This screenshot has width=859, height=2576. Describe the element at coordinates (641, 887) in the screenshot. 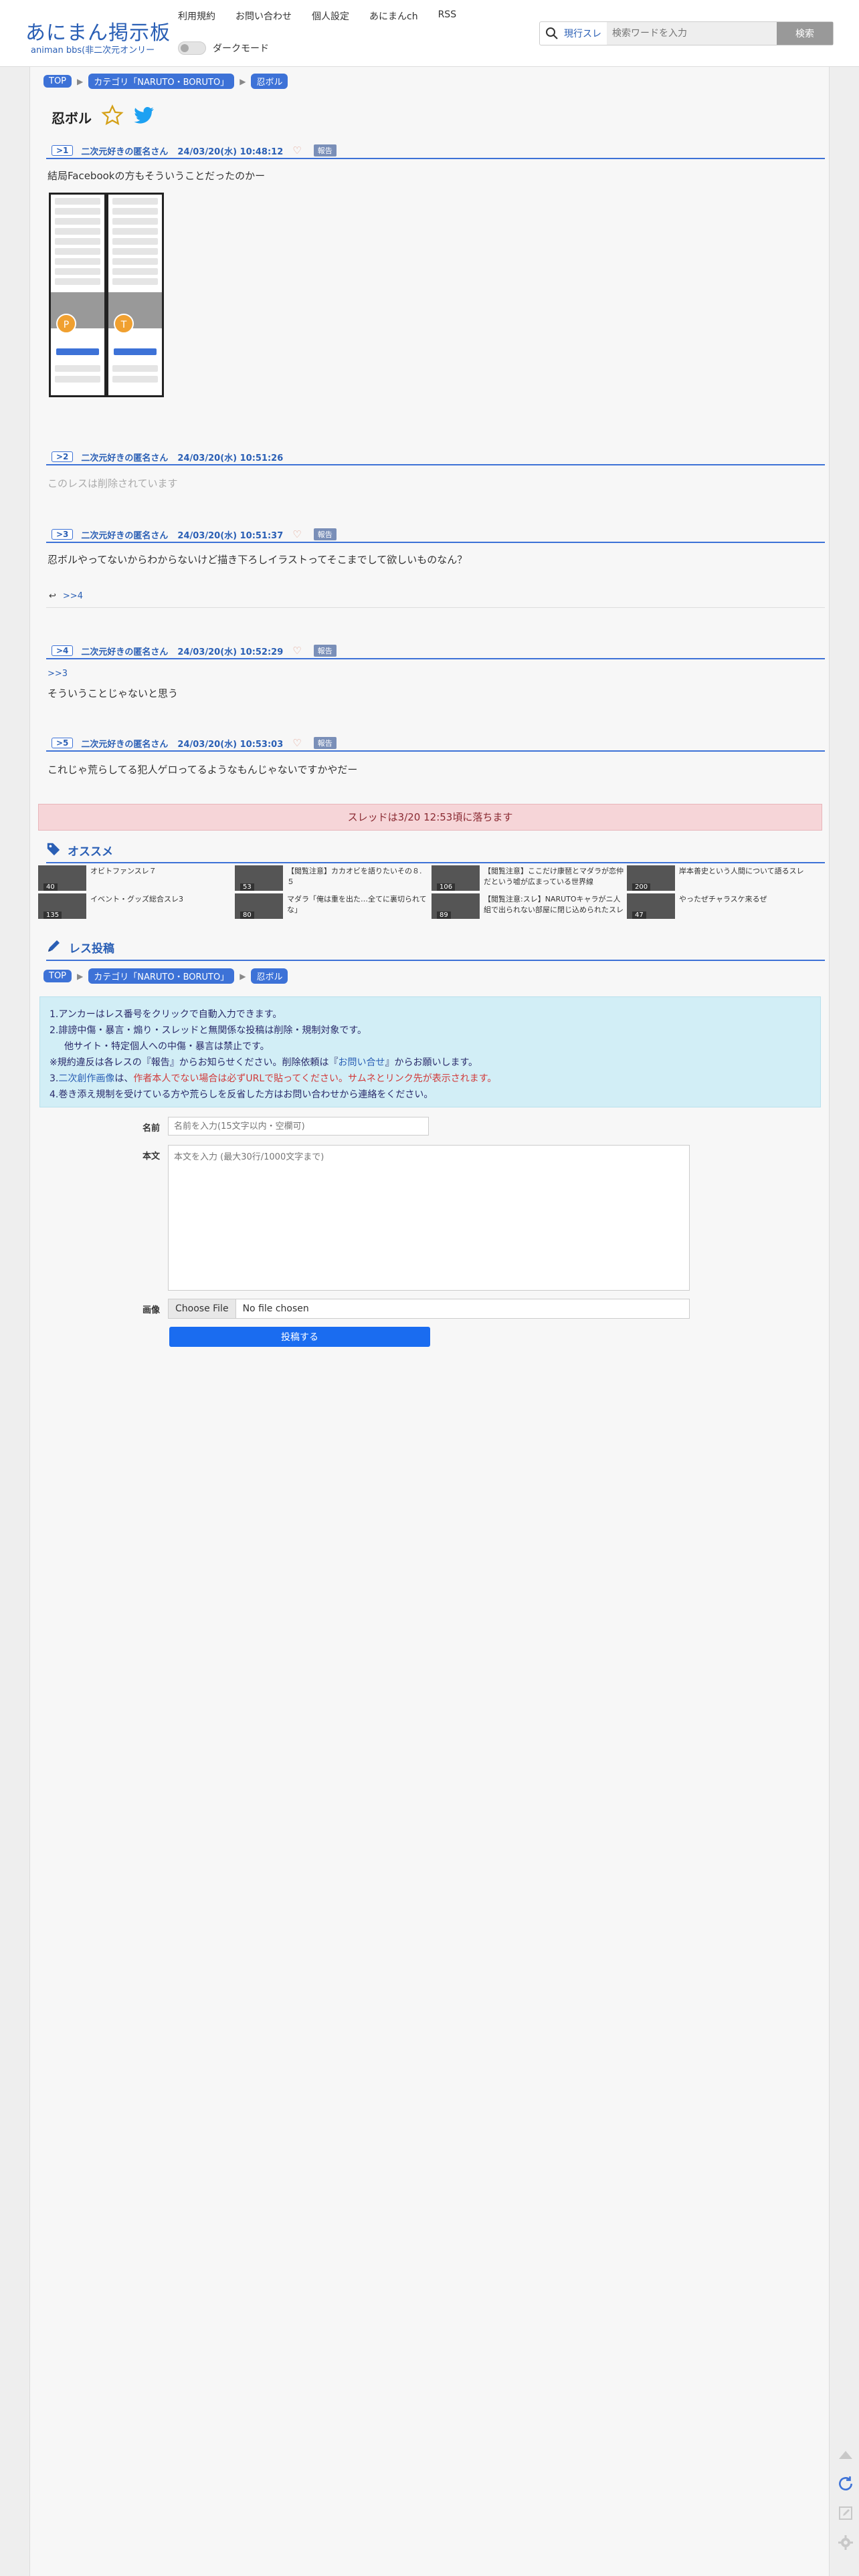

I see `comment-count: 200` at that location.